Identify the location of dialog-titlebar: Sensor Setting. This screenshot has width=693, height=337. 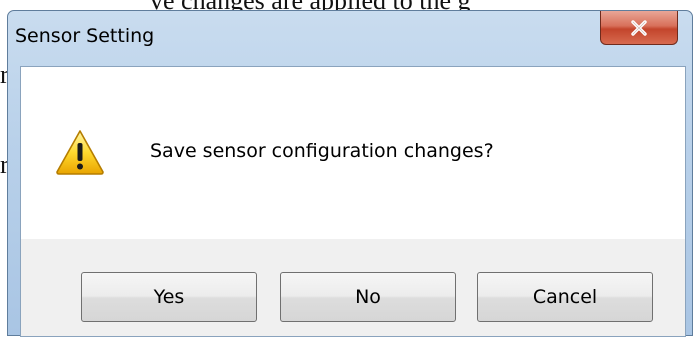
(350, 36).